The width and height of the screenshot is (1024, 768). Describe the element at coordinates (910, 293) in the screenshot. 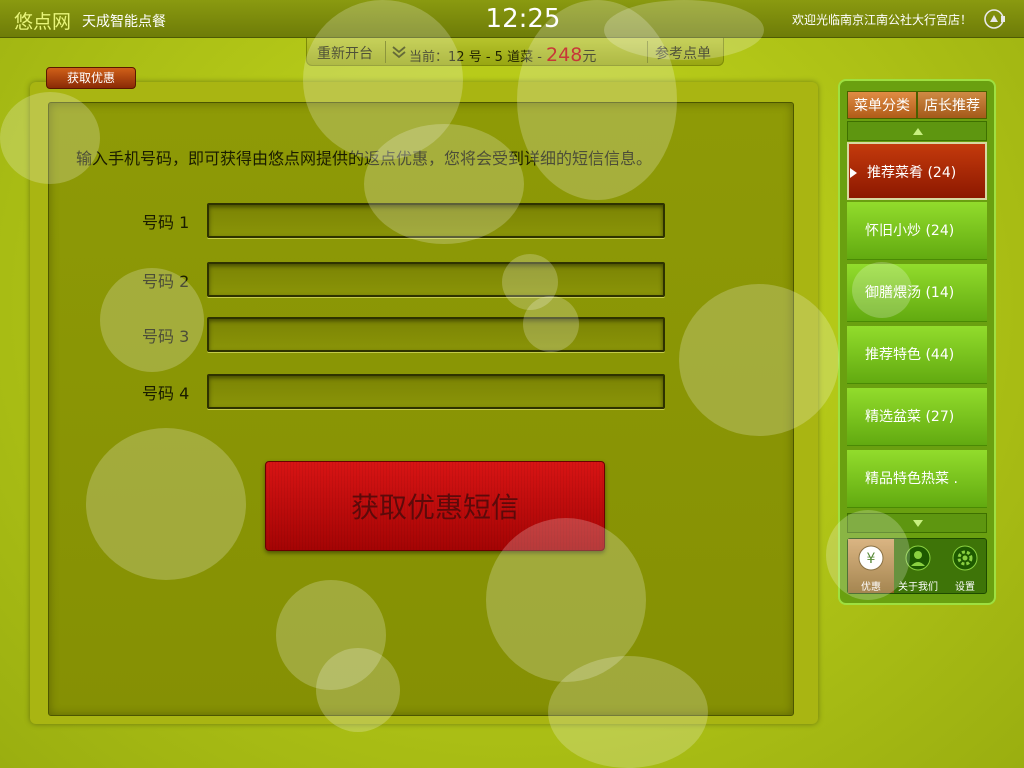

I see `category-label: 御膳煨汤 (14)` at that location.